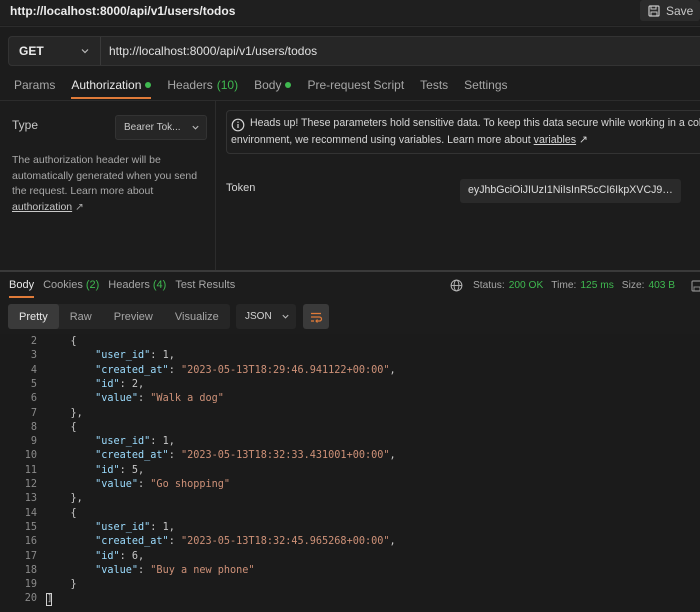  Describe the element at coordinates (190, 85) in the screenshot. I see `tab-label: Headers` at that location.